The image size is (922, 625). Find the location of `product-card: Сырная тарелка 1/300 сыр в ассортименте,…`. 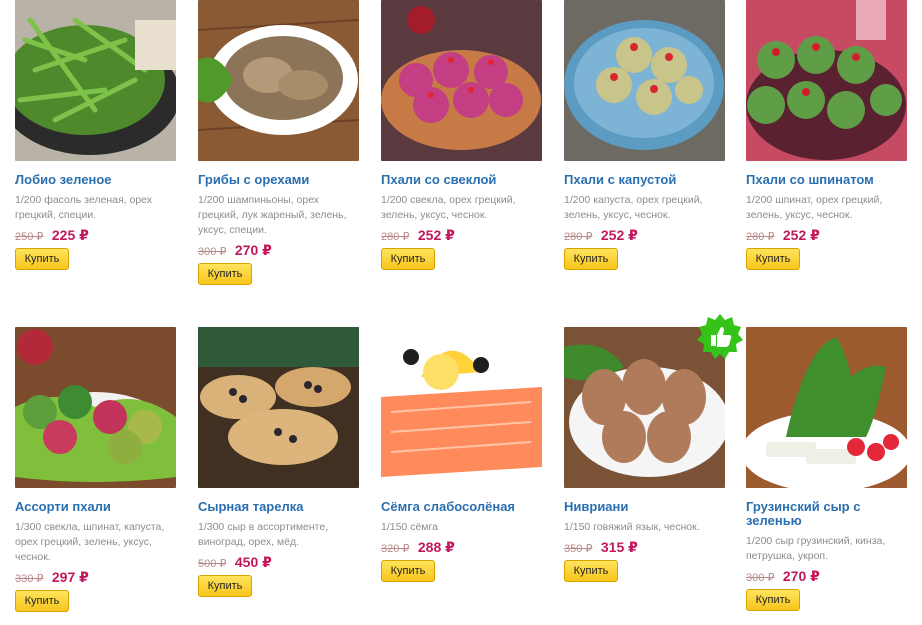

product-card: Сырная тарелка 1/300 сыр в ассортименте,… is located at coordinates (278, 462).